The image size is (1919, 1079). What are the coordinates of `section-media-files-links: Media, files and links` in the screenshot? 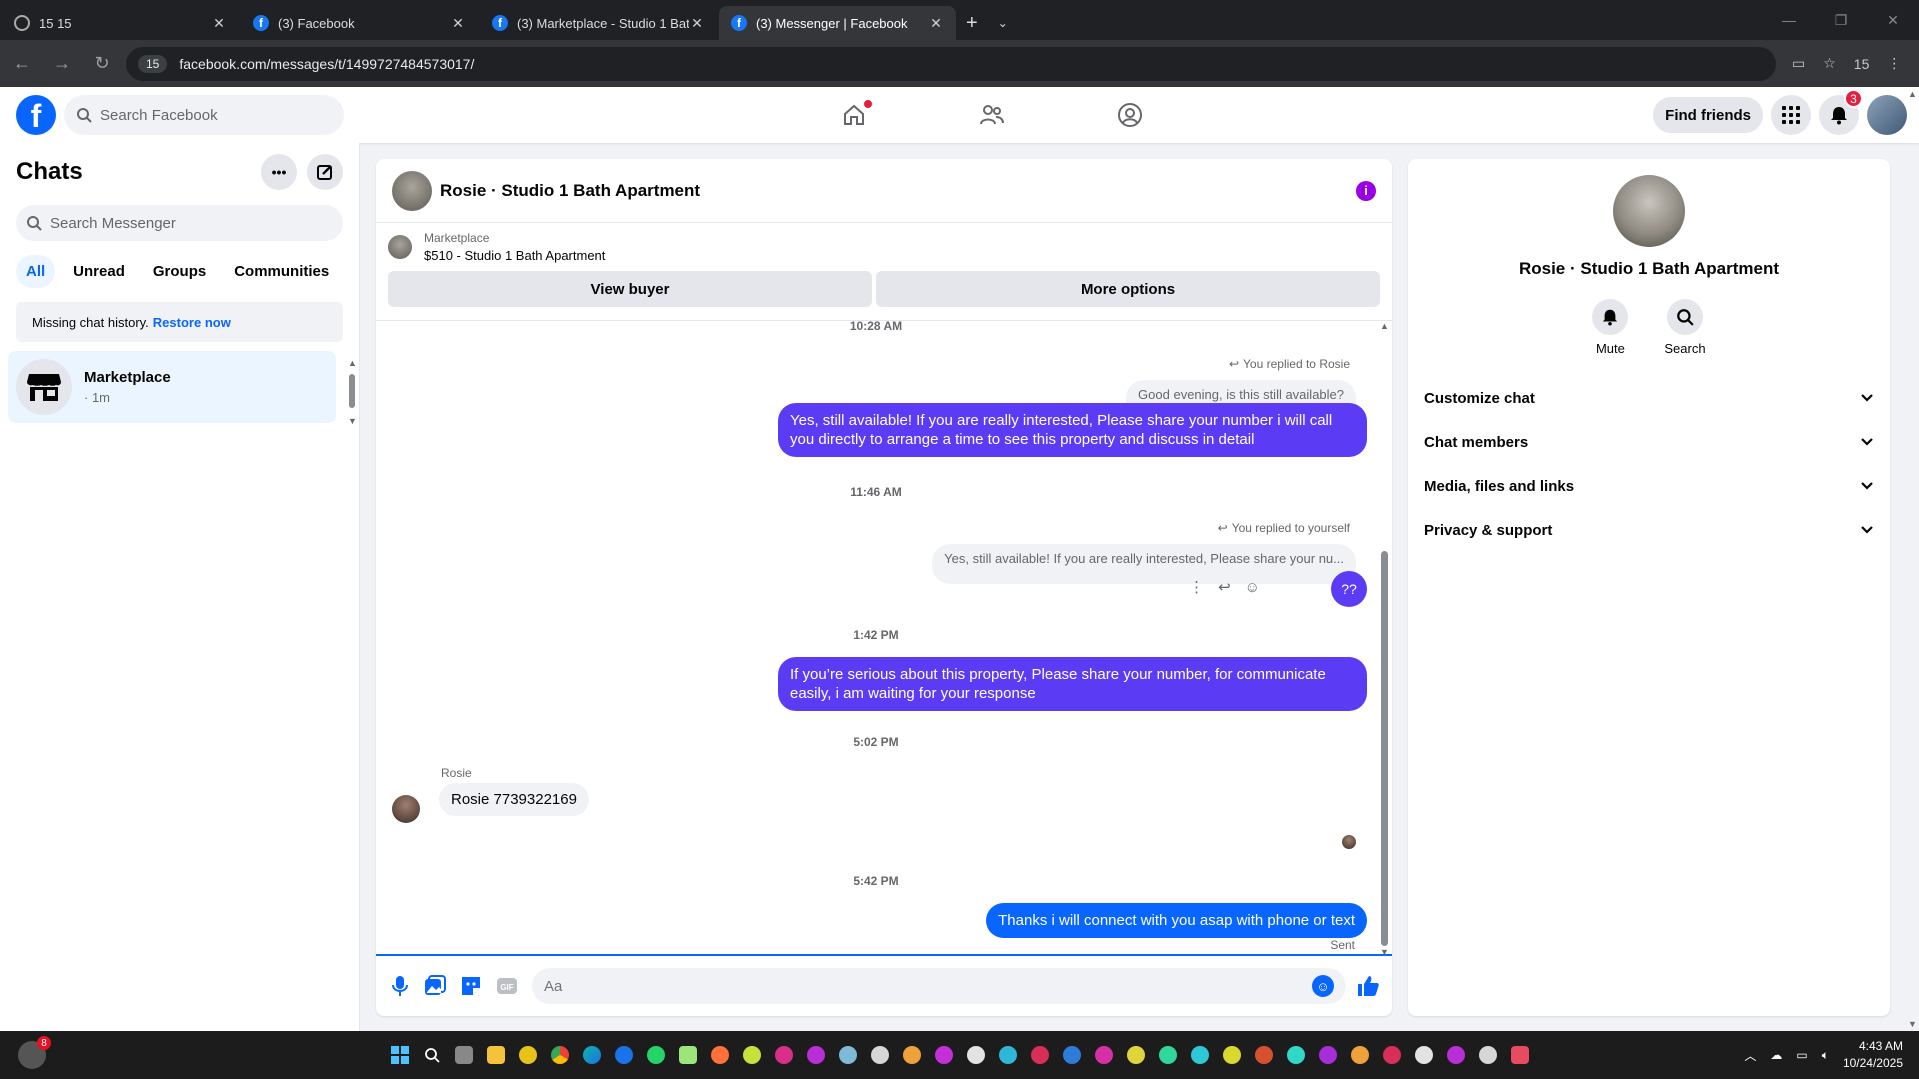 It's located at (1649, 486).